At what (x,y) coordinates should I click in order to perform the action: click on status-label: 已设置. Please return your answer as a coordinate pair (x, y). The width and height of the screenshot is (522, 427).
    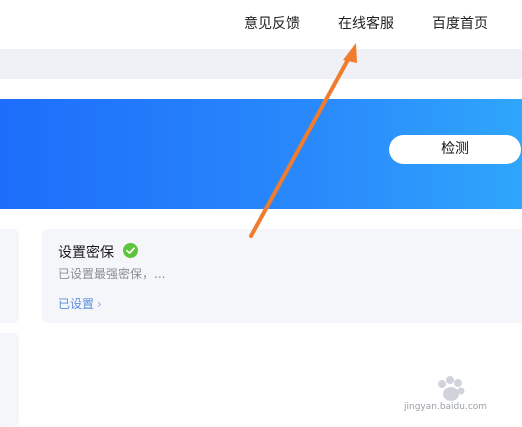
    Looking at the image, I should click on (76, 304).